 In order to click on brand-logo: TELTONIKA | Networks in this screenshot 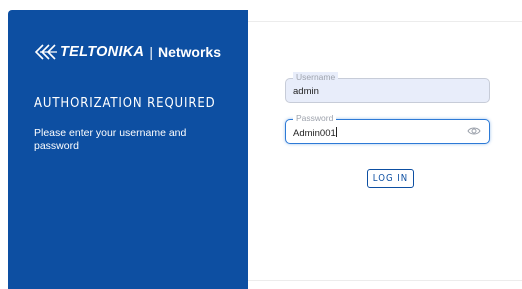, I will do `click(127, 52)`.